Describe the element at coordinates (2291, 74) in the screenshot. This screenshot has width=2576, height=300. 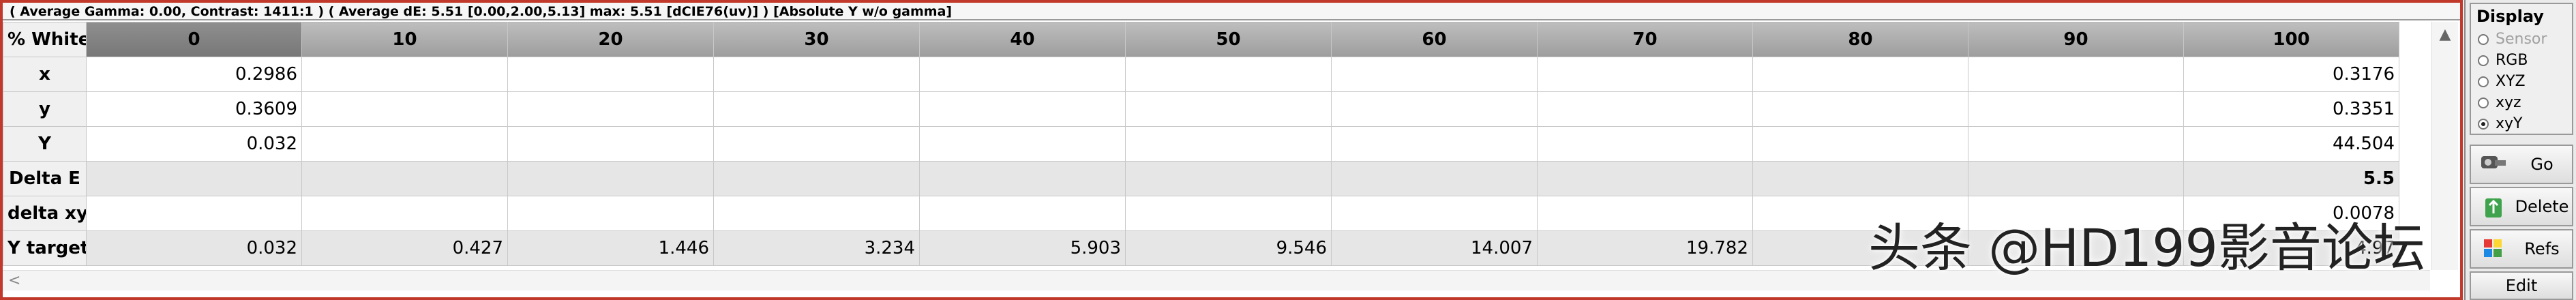
I see `table-cell: 0.3176` at that location.